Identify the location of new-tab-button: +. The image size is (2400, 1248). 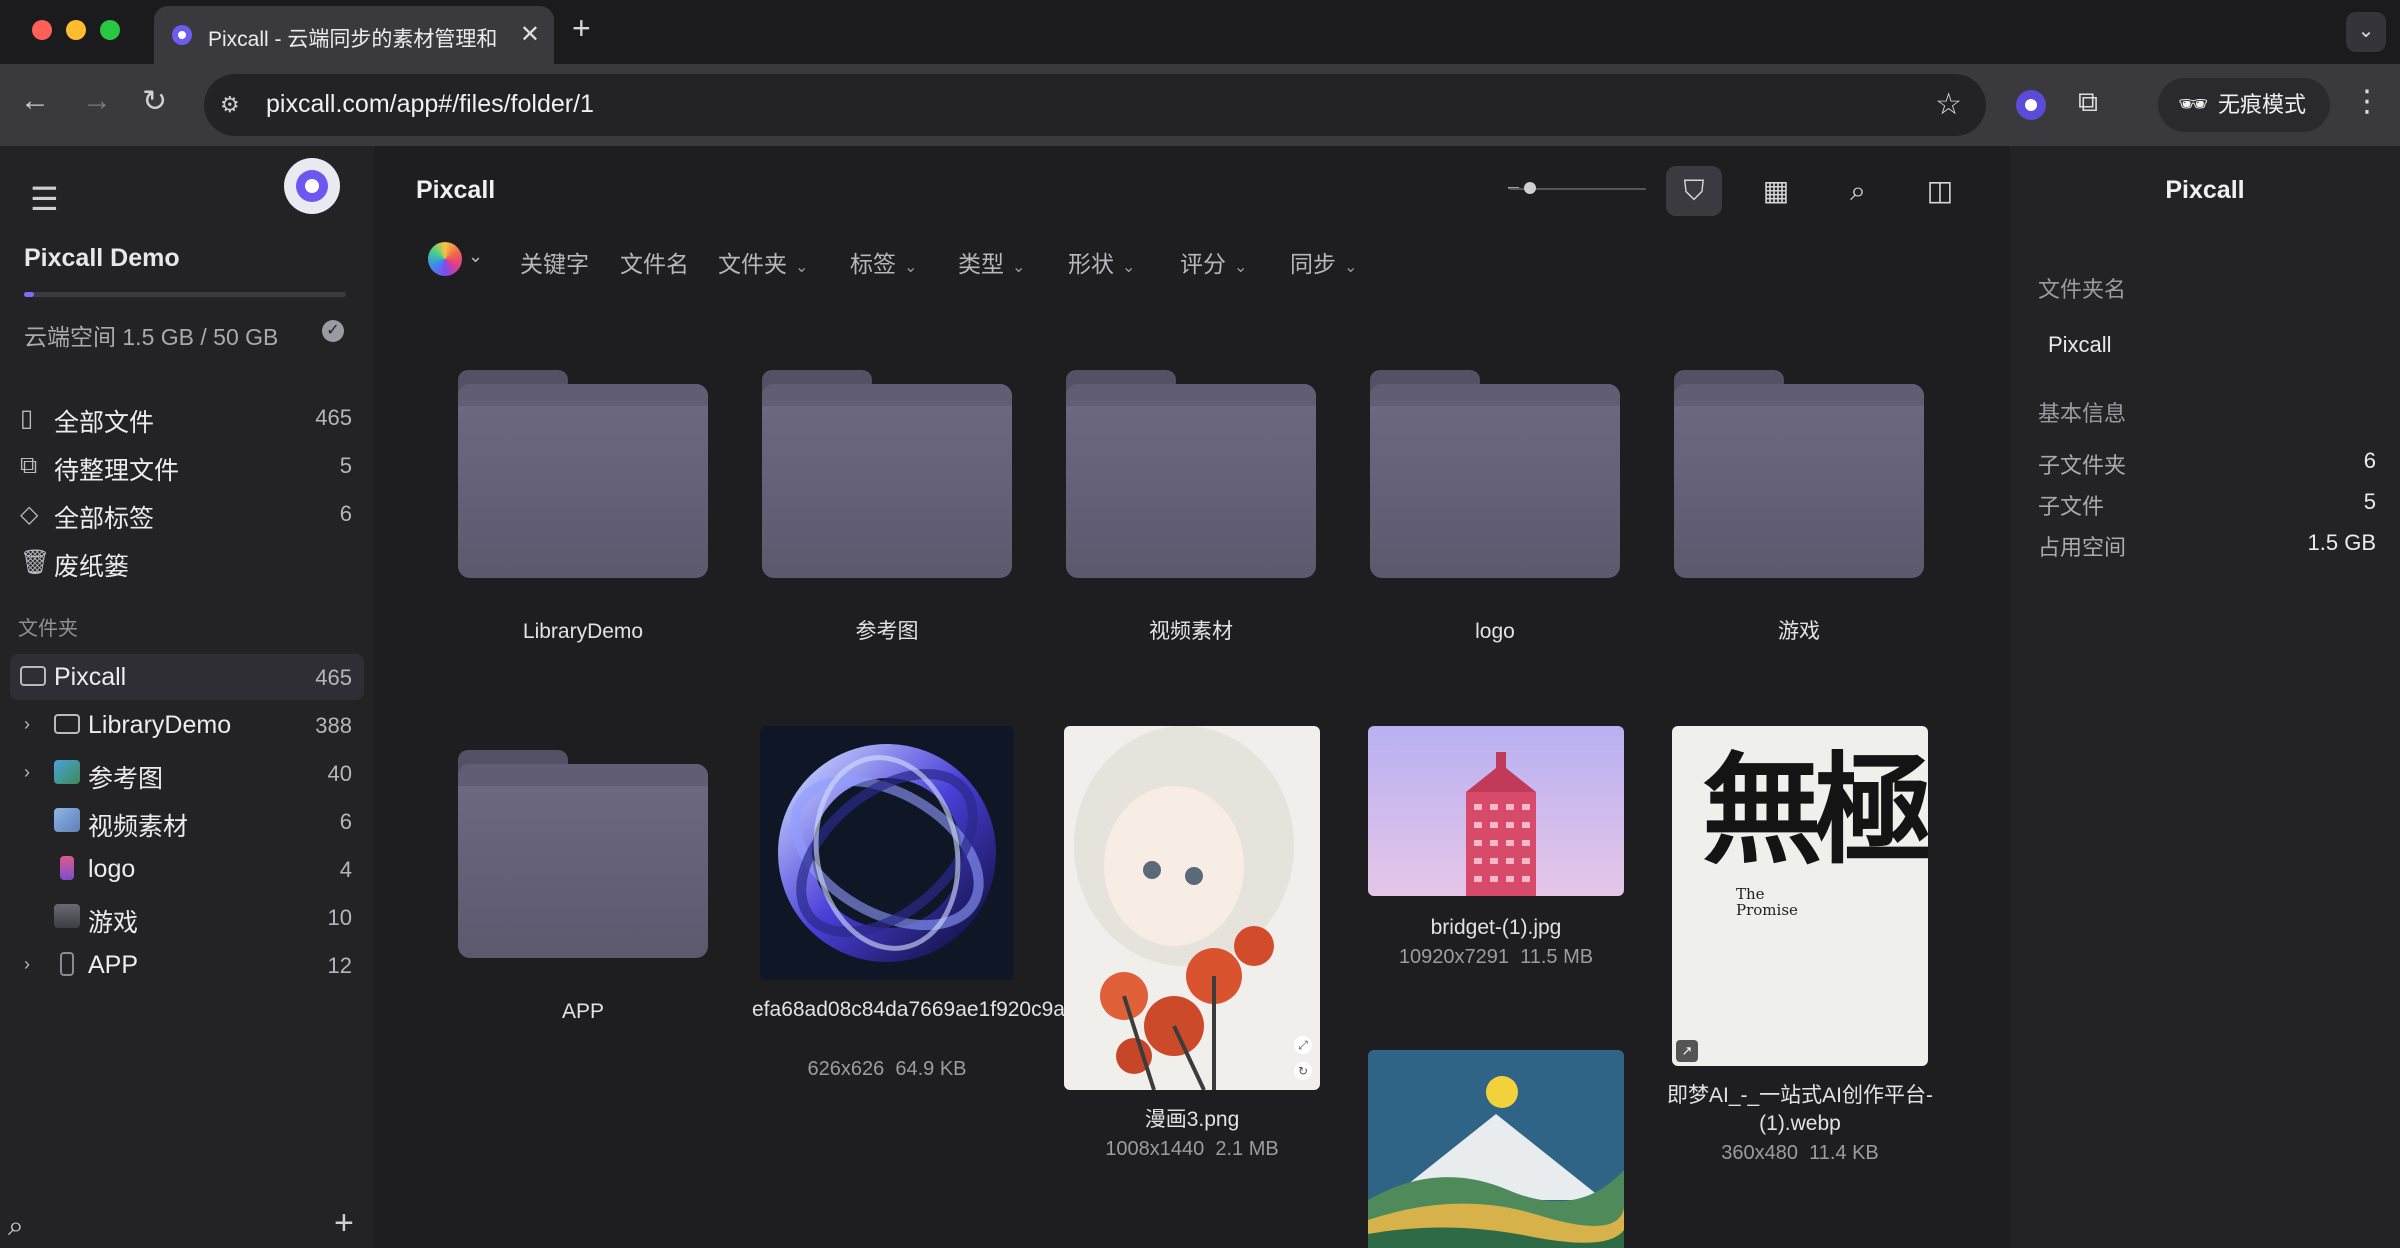
(581, 28).